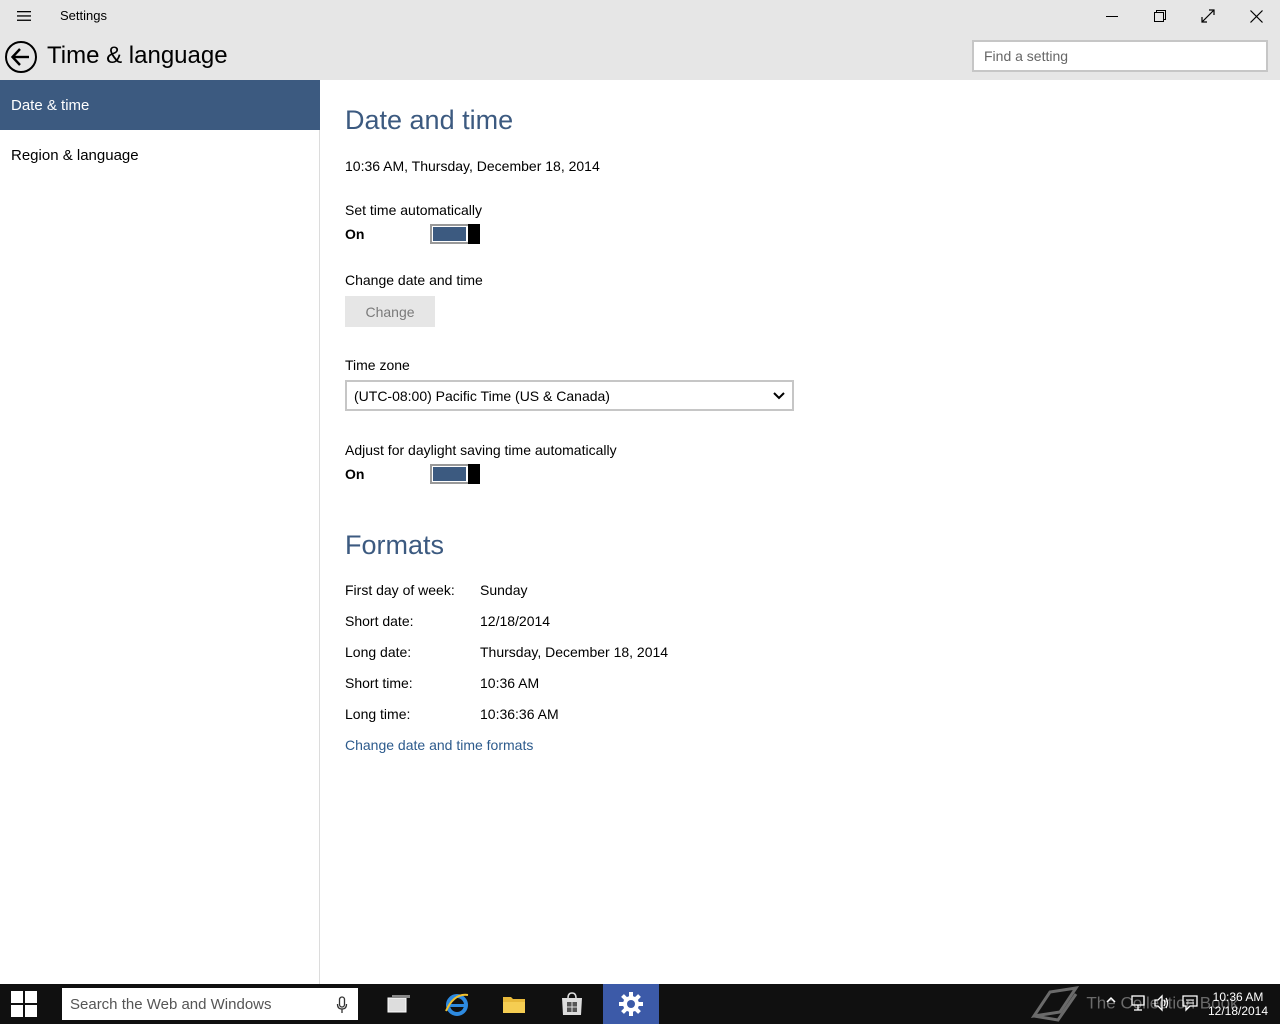 This screenshot has height=1024, width=1280. Describe the element at coordinates (24, 16) in the screenshot. I see `hamburger-menu-icon` at that location.